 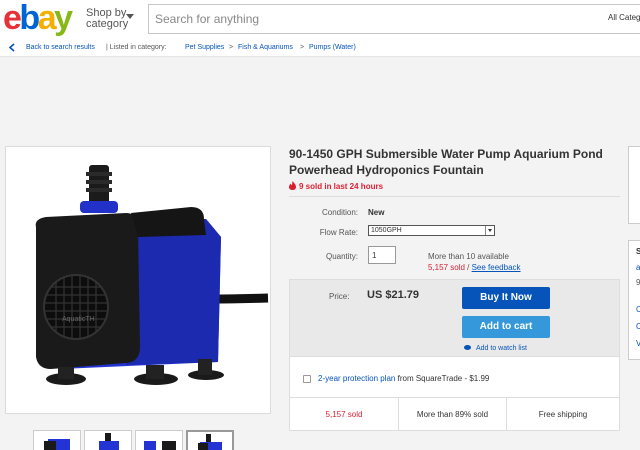 What do you see at coordinates (338, 232) in the screenshot?
I see `flow-rate-label: Flow Rate:` at bounding box center [338, 232].